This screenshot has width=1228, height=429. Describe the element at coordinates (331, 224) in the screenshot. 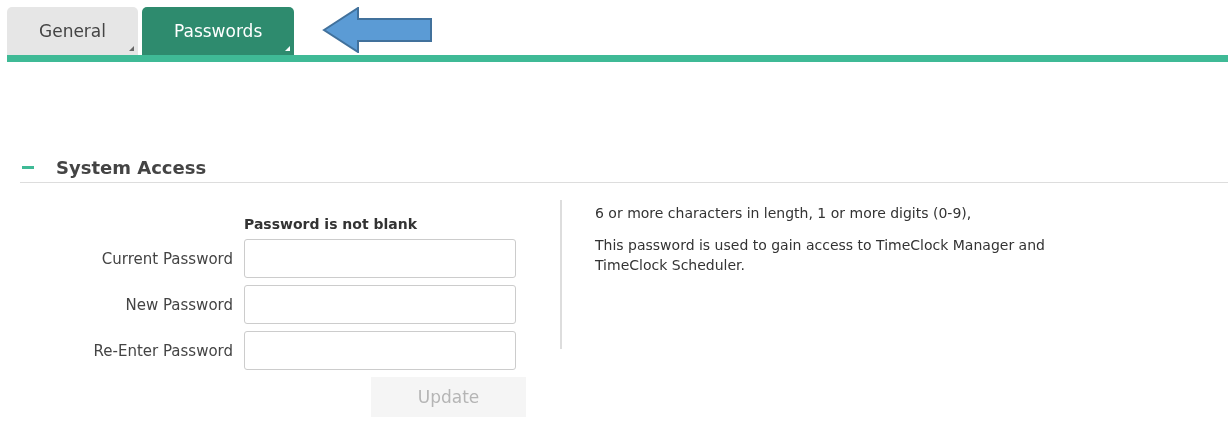

I see `form-heading: Password is not blank` at that location.